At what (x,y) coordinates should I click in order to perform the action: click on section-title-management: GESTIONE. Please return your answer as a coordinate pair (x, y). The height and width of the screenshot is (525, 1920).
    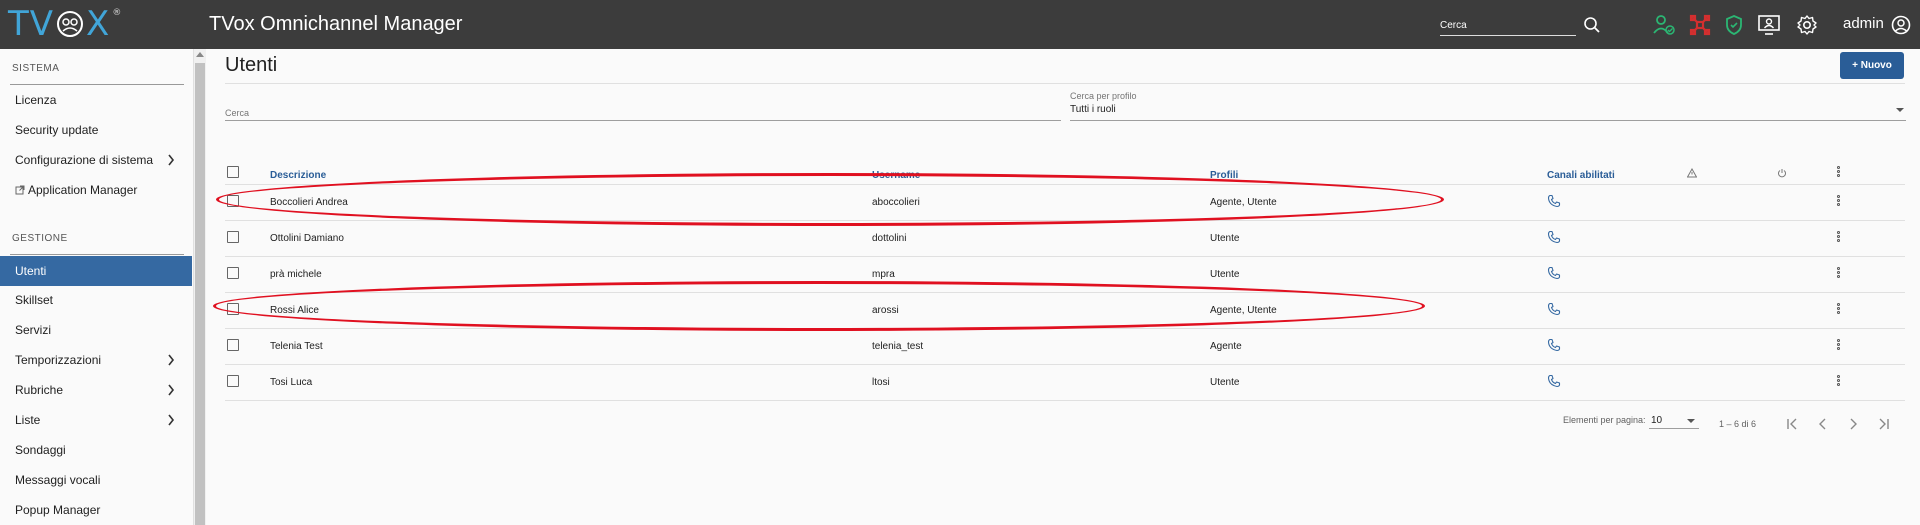
    Looking at the image, I should click on (40, 238).